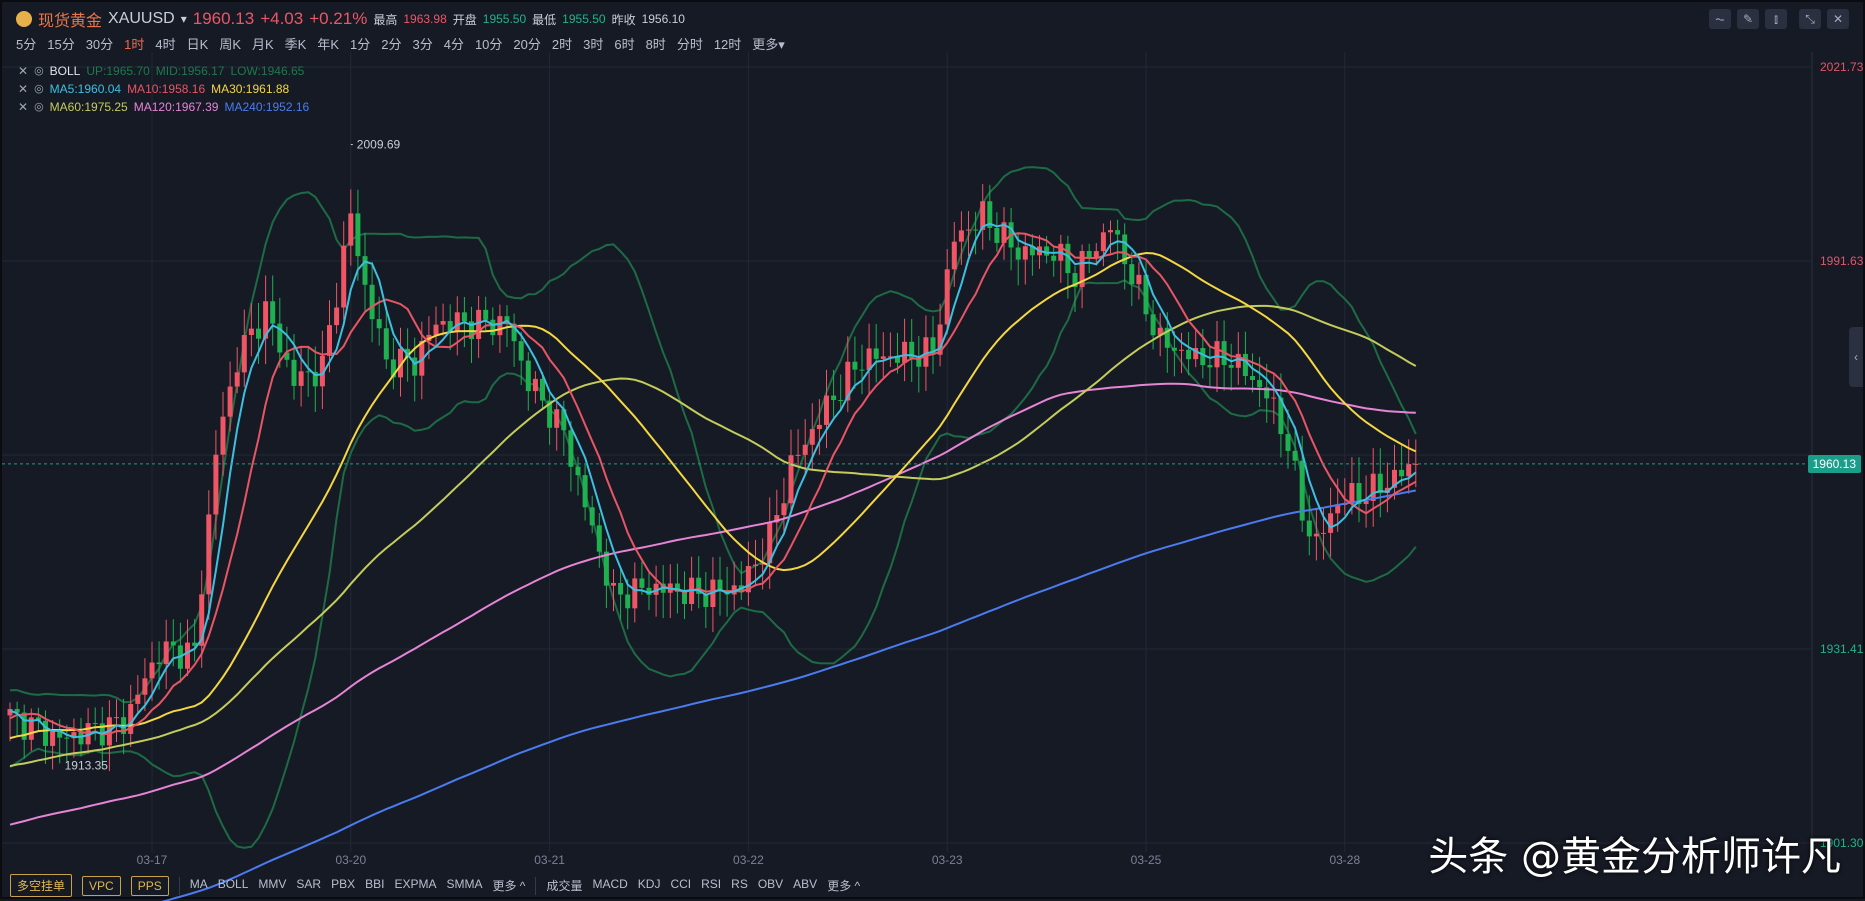 The height and width of the screenshot is (901, 1865). What do you see at coordinates (150, 886) in the screenshot?
I see `pps-button: PPS` at bounding box center [150, 886].